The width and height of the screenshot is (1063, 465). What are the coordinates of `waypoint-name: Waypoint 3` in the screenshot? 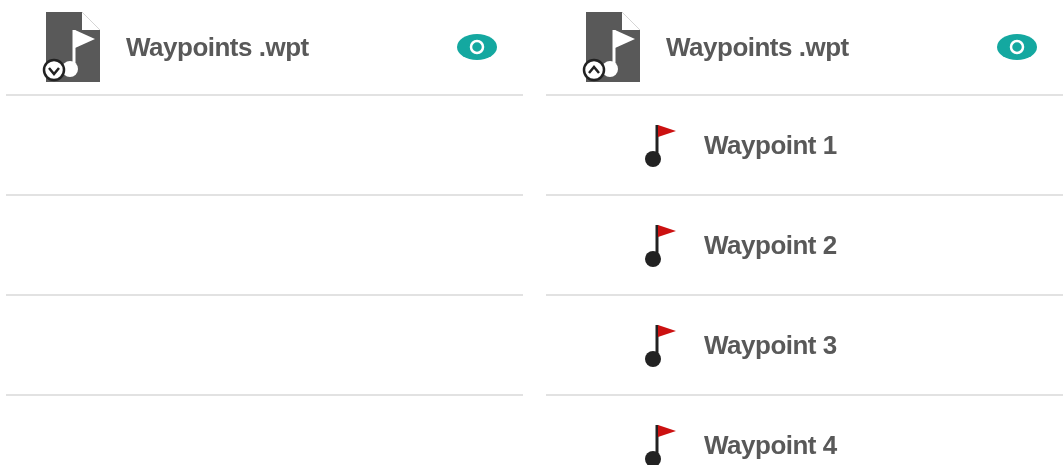 It's located at (883, 345).